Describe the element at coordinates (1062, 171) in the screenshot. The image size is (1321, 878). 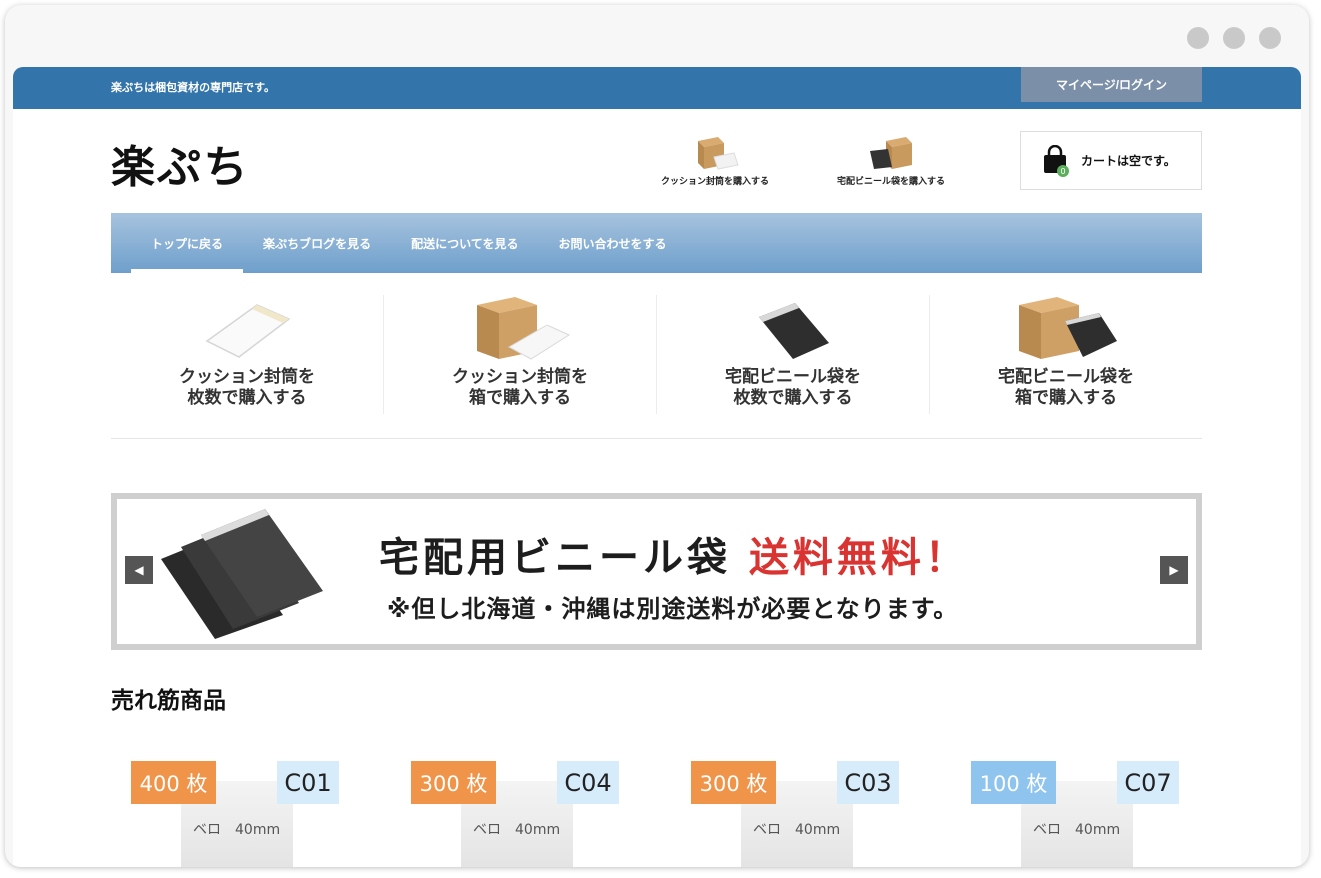
I see `cart-count: 0` at that location.